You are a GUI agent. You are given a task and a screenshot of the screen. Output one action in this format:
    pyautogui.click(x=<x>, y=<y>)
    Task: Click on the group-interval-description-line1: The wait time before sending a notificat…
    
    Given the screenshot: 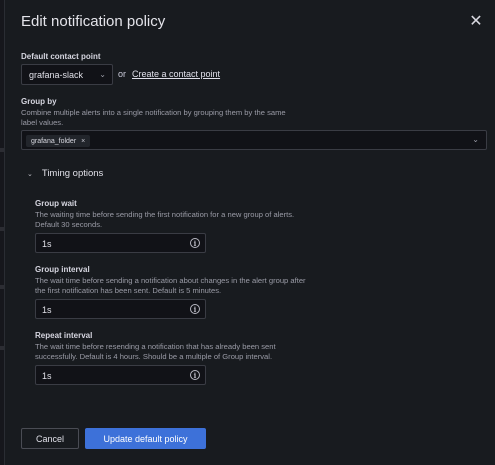 What is the action you would take?
    pyautogui.click(x=170, y=280)
    